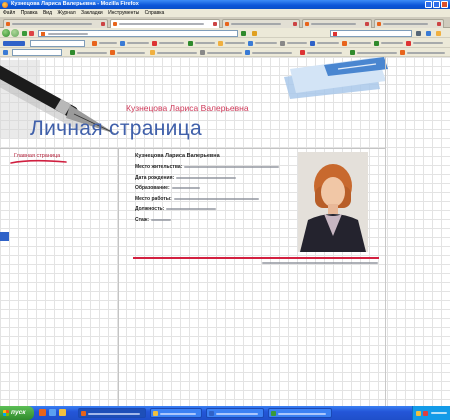 The image size is (450, 420). What do you see at coordinates (333, 209) in the screenshot?
I see `photo-neck` at bounding box center [333, 209].